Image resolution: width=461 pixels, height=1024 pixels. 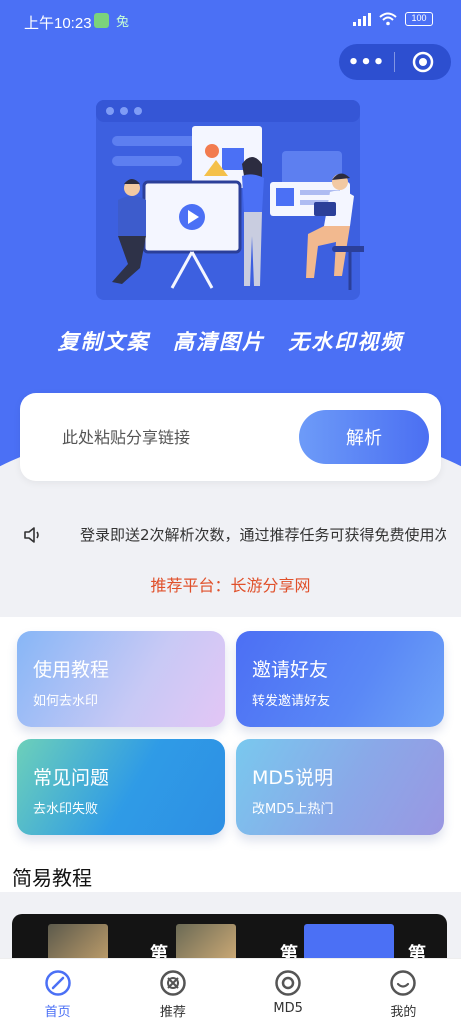 I want to click on card-subtitle: 去水印失败, so click(x=66, y=809).